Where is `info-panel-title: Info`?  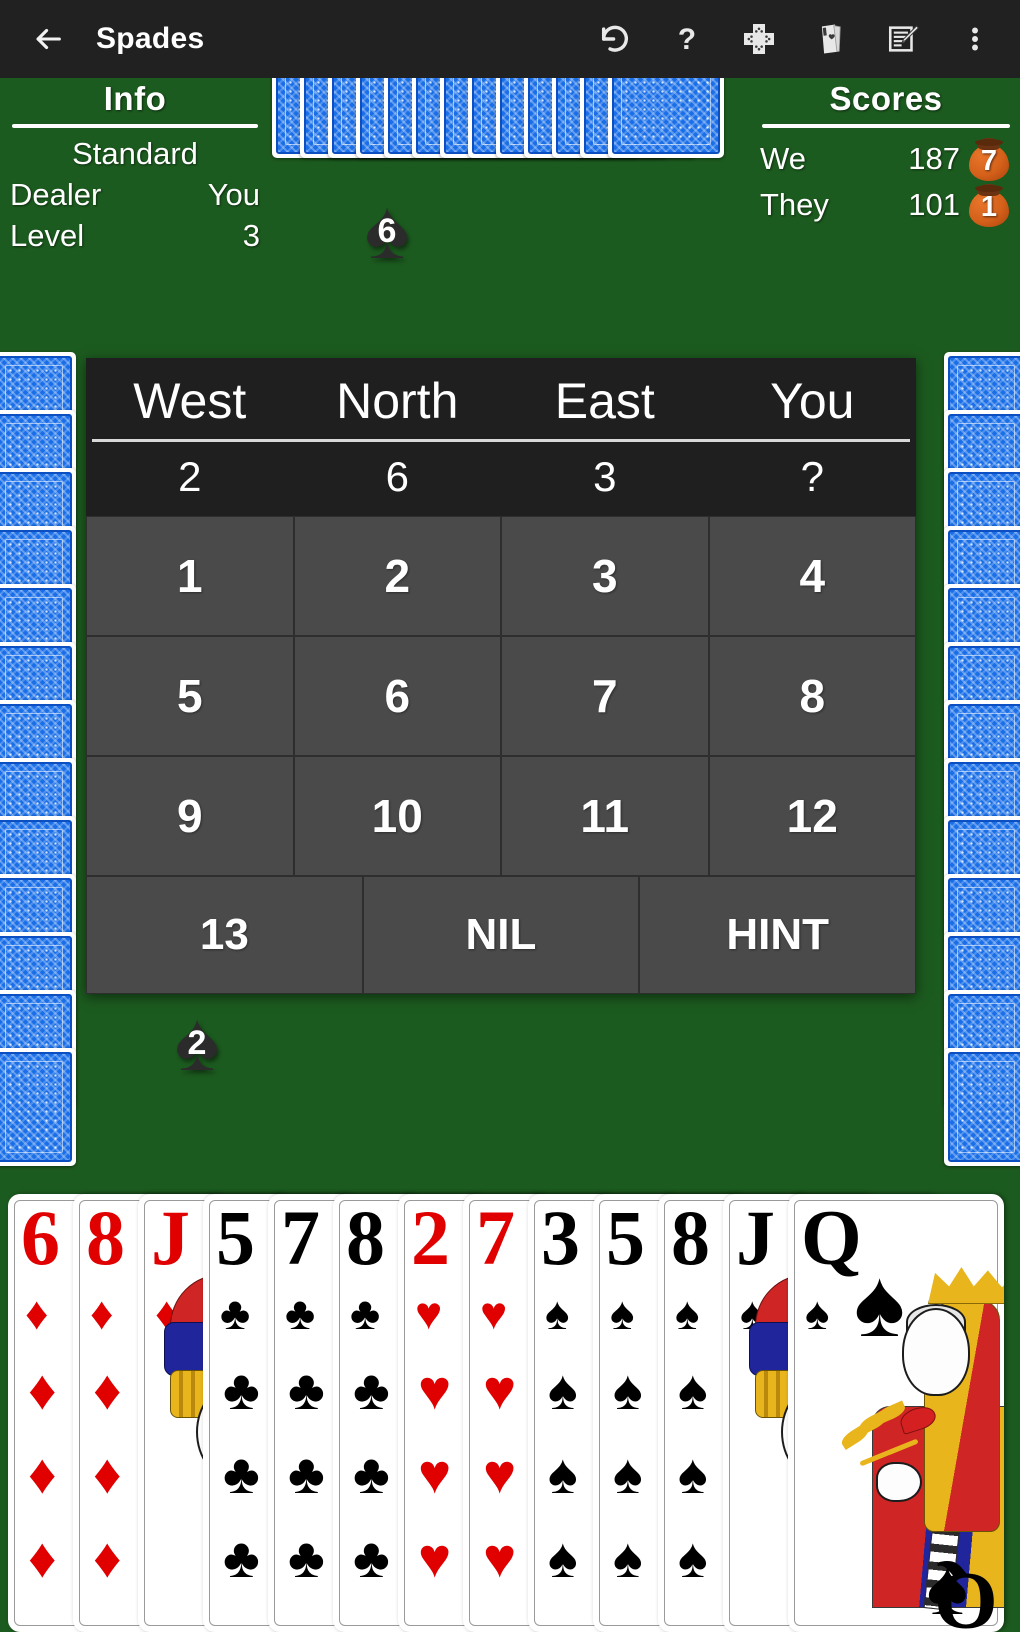
info-panel-title: Info is located at coordinates (135, 98).